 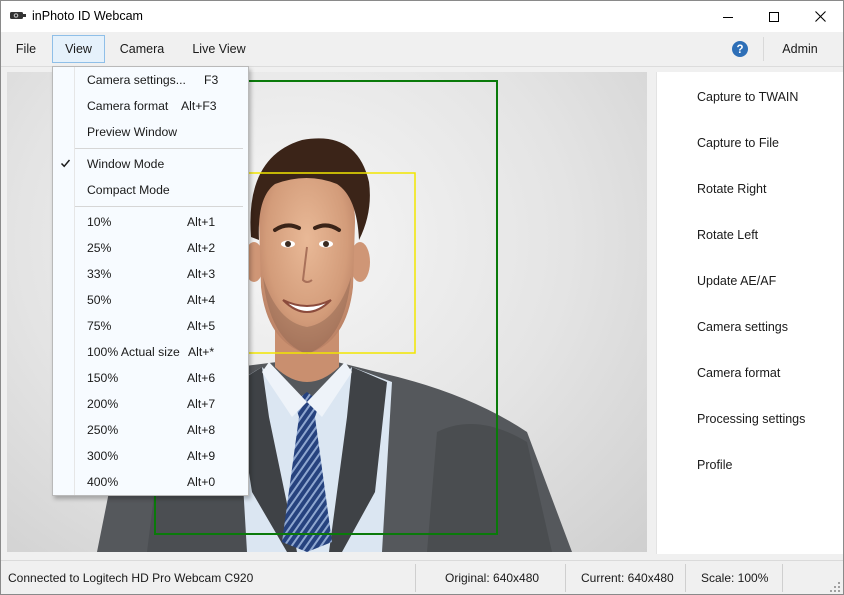 I want to click on checkmark-icon, so click(x=65, y=163).